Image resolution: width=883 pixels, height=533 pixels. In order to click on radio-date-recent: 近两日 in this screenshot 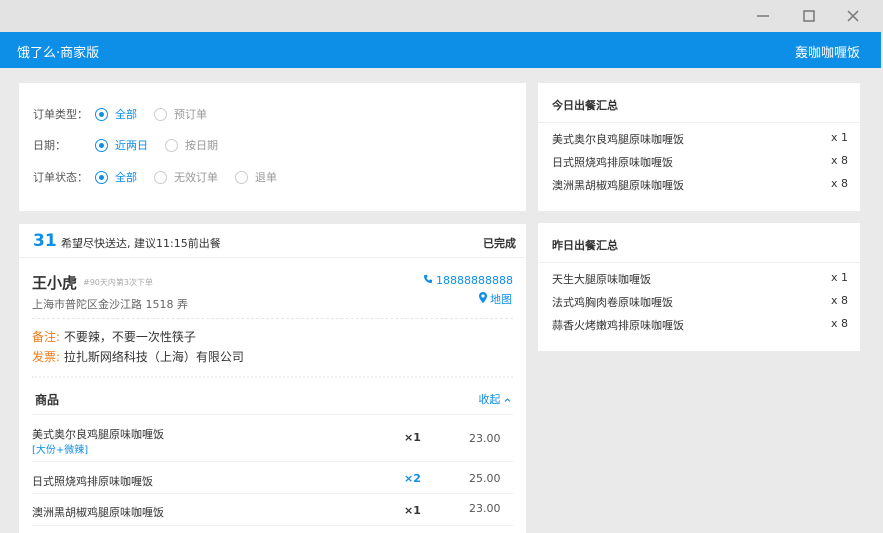, I will do `click(121, 145)`.